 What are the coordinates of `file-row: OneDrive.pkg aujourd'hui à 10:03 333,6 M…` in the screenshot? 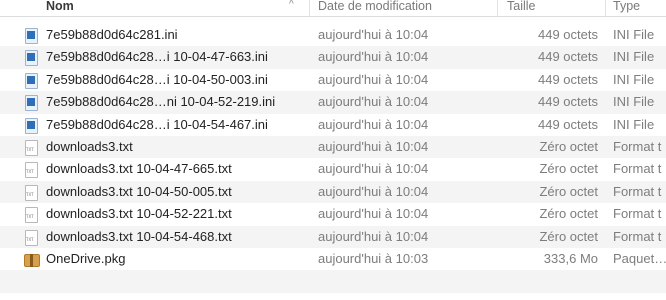 It's located at (333, 259).